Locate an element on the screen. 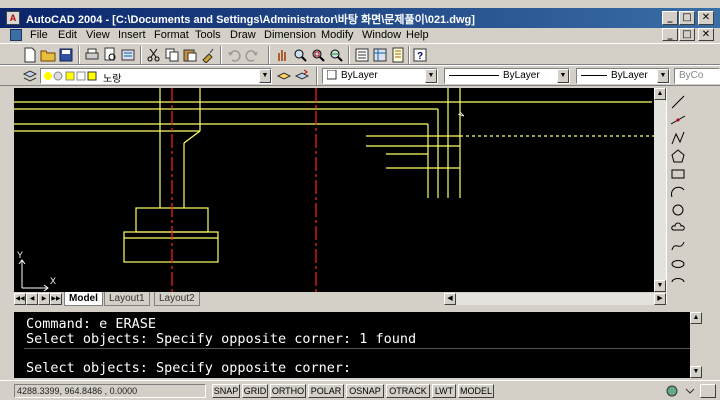 Image resolution: width=720 pixels, height=400 pixels. prev-tab-icon: ◀ is located at coordinates (32, 299).